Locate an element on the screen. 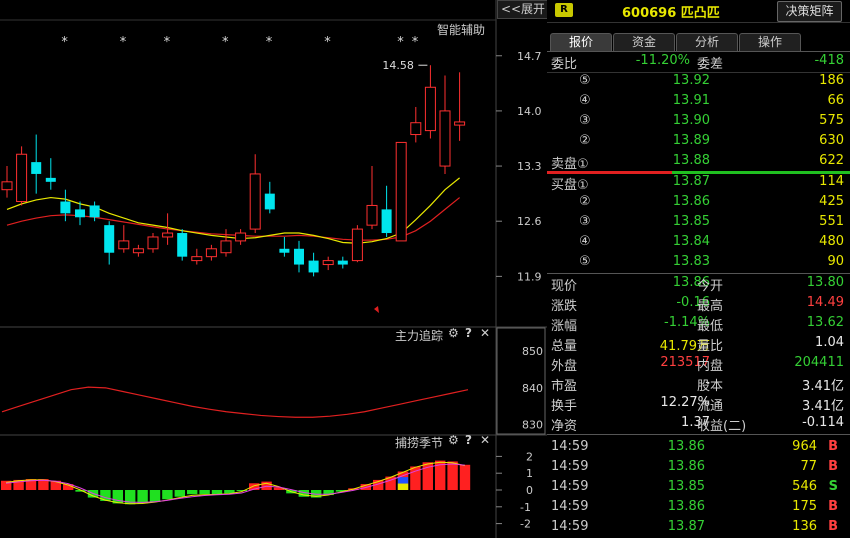  sell-level-label: 卖盘① is located at coordinates (570, 164).